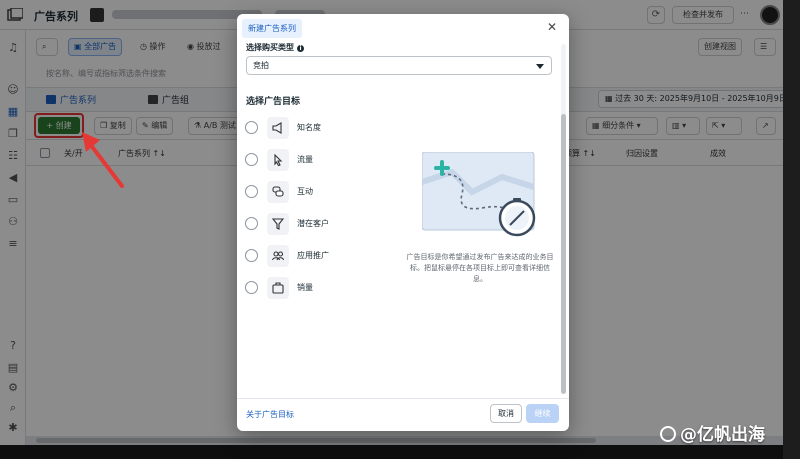 This screenshot has height=459, width=800. I want to click on objective-label: 应用推广, so click(313, 255).